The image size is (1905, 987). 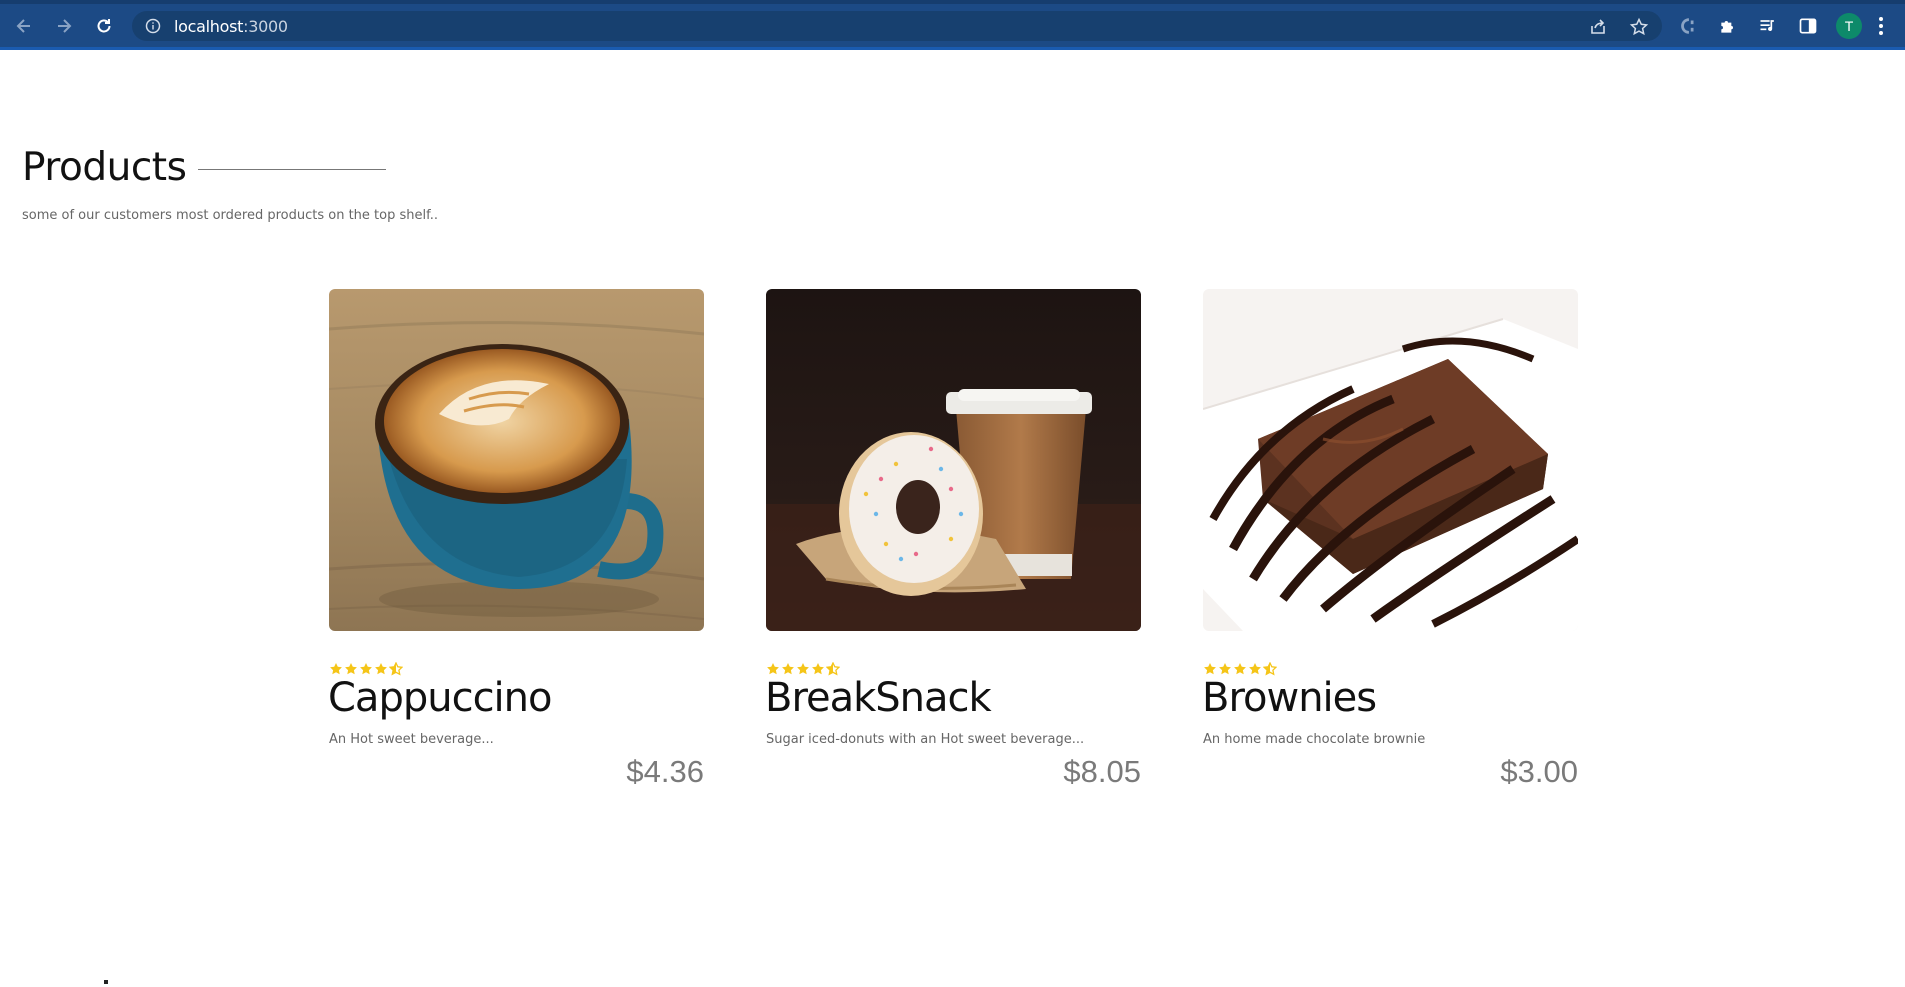 What do you see at coordinates (1314, 739) in the screenshot?
I see `product-description: An home made chocolate brownie` at bounding box center [1314, 739].